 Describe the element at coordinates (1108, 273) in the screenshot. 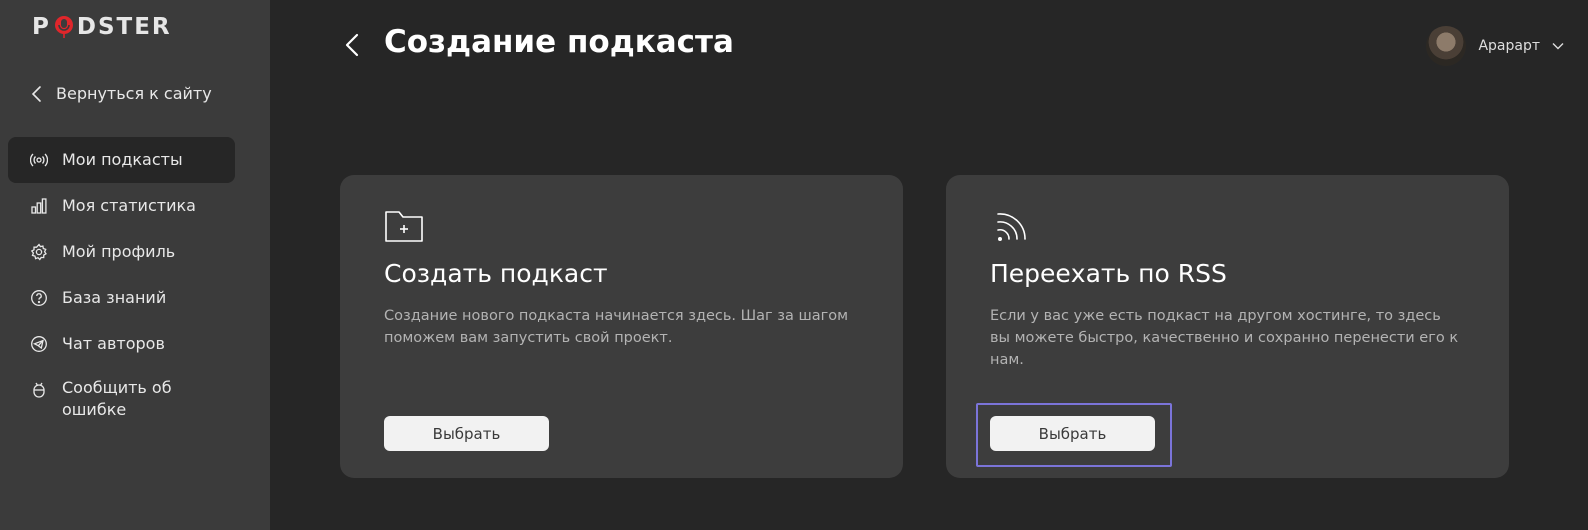

I see `card-title: Переехать по RSS` at that location.